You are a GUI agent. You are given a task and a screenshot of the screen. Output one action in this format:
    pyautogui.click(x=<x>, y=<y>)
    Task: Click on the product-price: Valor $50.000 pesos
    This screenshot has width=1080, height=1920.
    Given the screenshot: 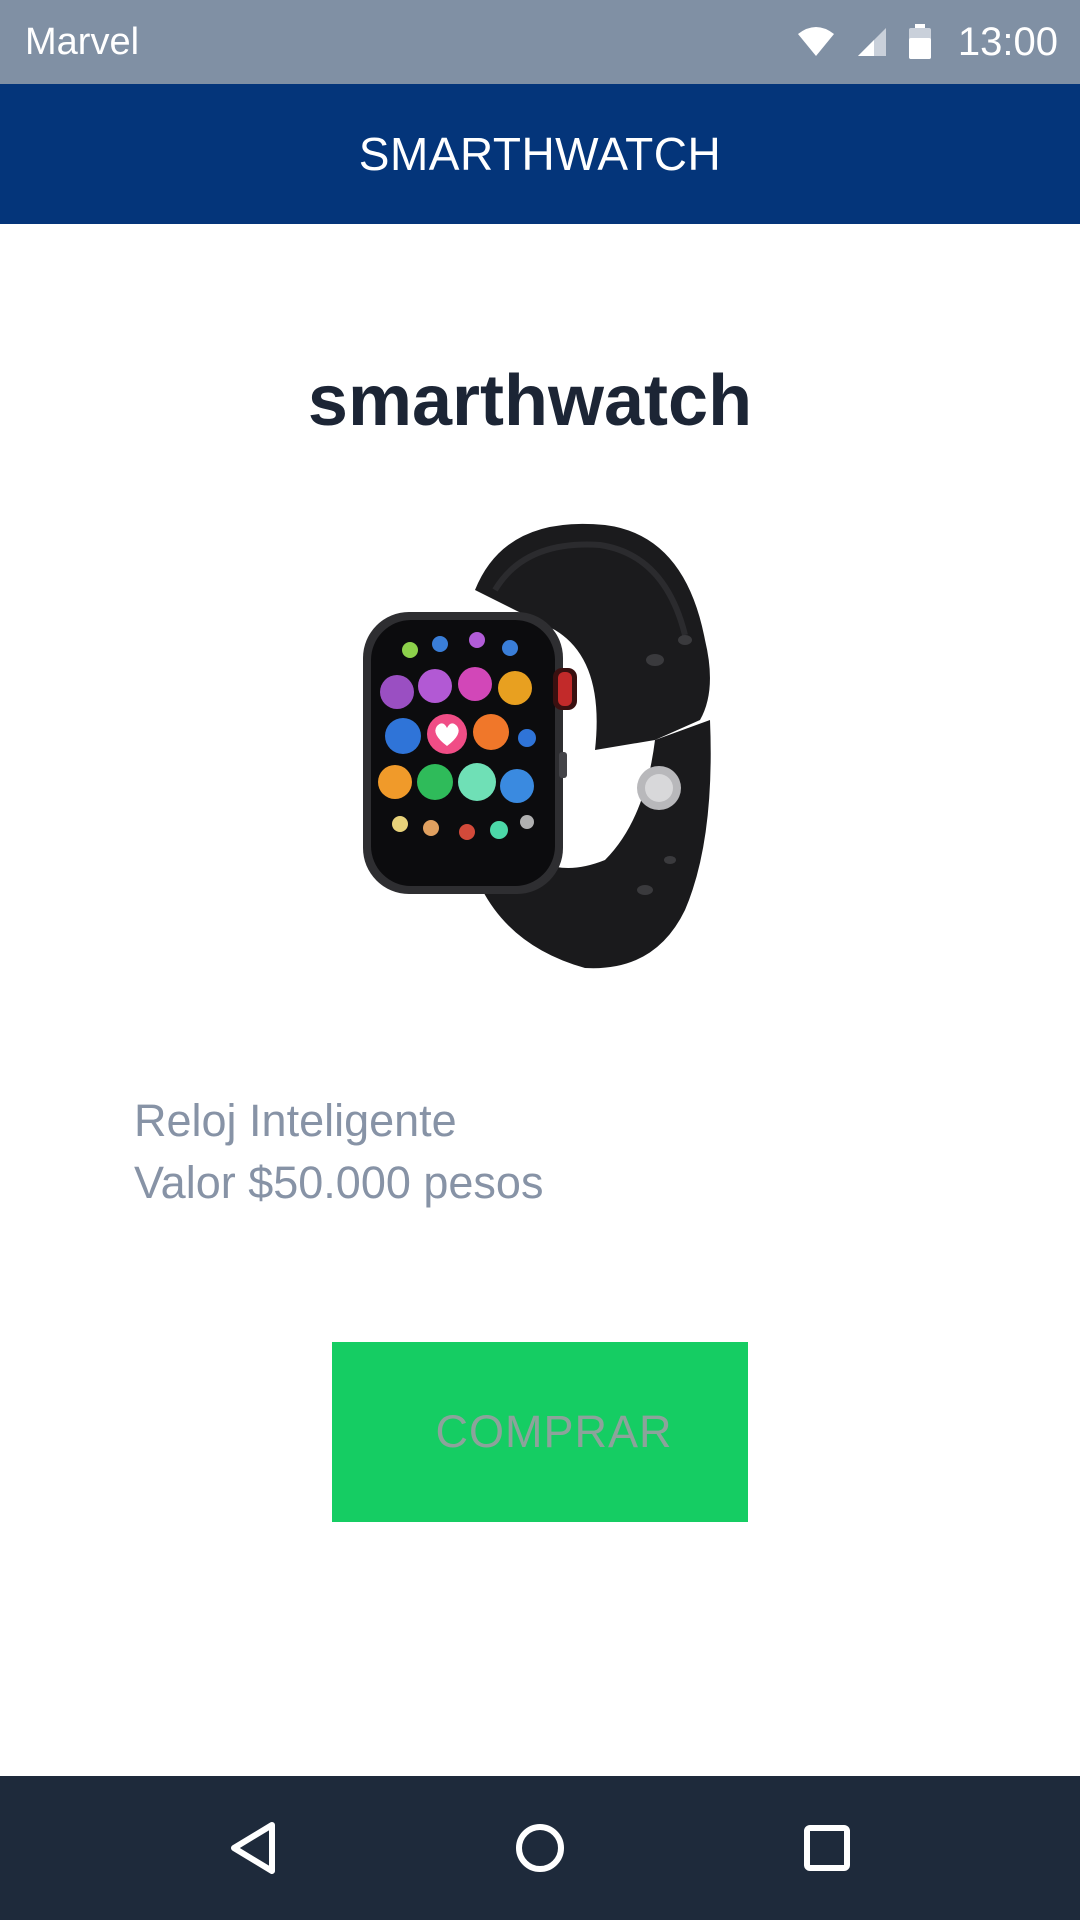 What is the action you would take?
    pyautogui.click(x=339, y=1182)
    